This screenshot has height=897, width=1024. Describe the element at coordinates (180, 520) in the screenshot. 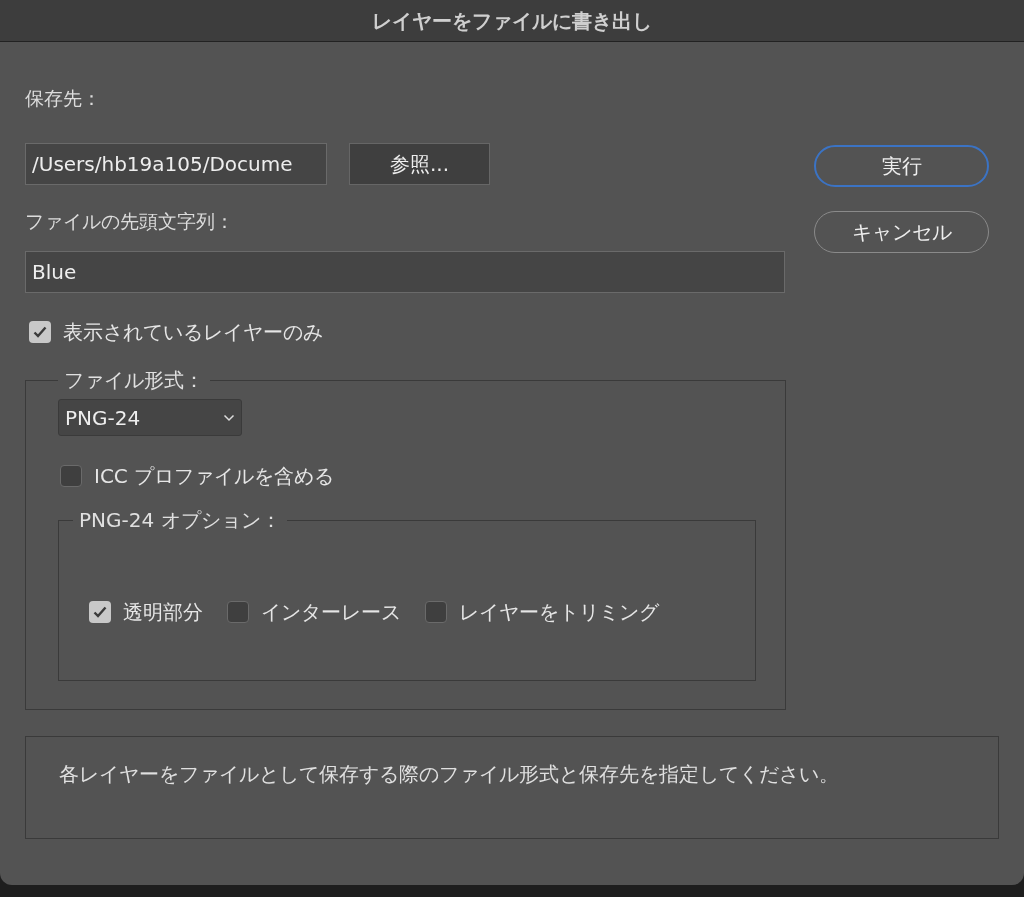

I see `group-legend: PNG-24 オプション：` at that location.